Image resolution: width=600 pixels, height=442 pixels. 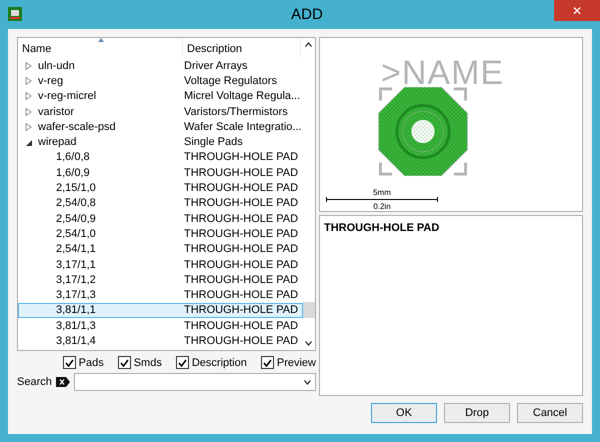 I want to click on tree-row: varistor Varistors/Thermistors, so click(x=160, y=112).